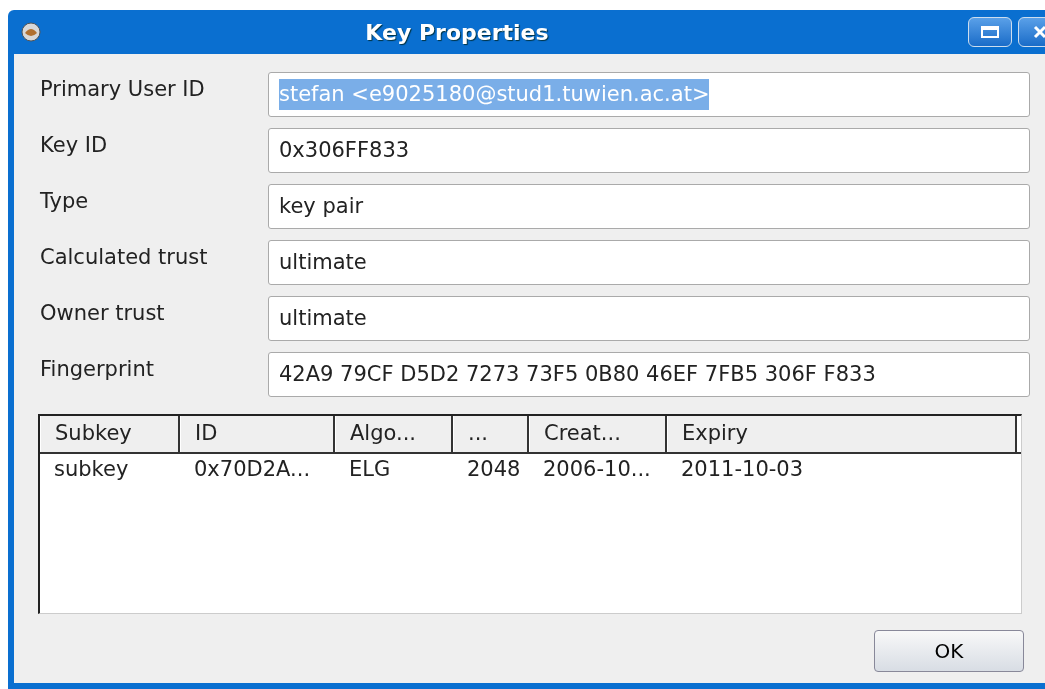  Describe the element at coordinates (649, 150) in the screenshot. I see `text-field: 0x306FF833` at that location.